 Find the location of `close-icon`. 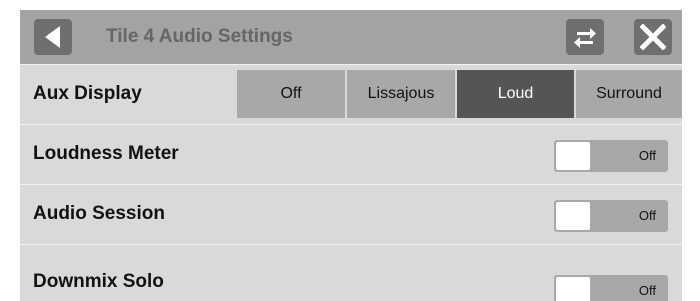

close-icon is located at coordinates (653, 37).